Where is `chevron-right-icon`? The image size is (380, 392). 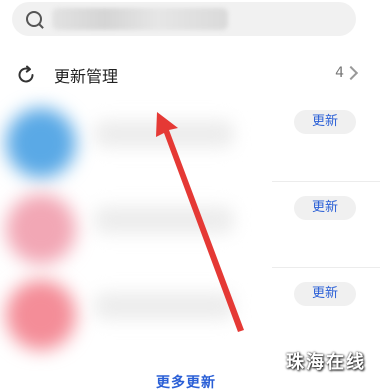 chevron-right-icon is located at coordinates (351, 73).